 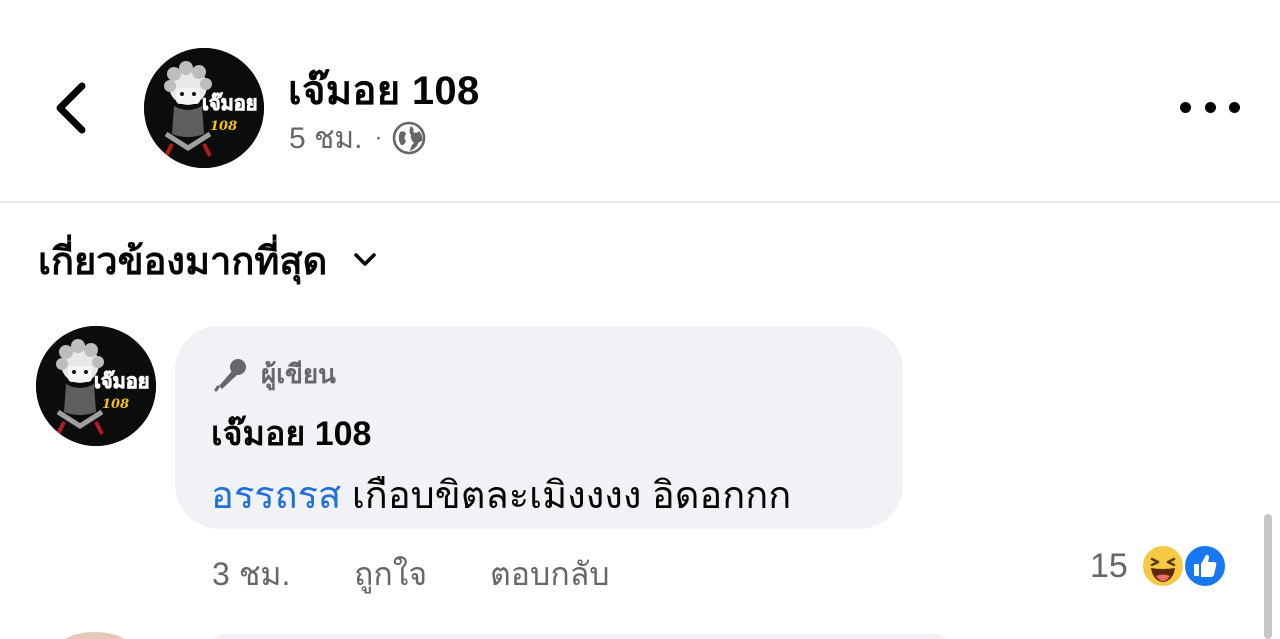 I want to click on microphone-icon, so click(x=230, y=375).